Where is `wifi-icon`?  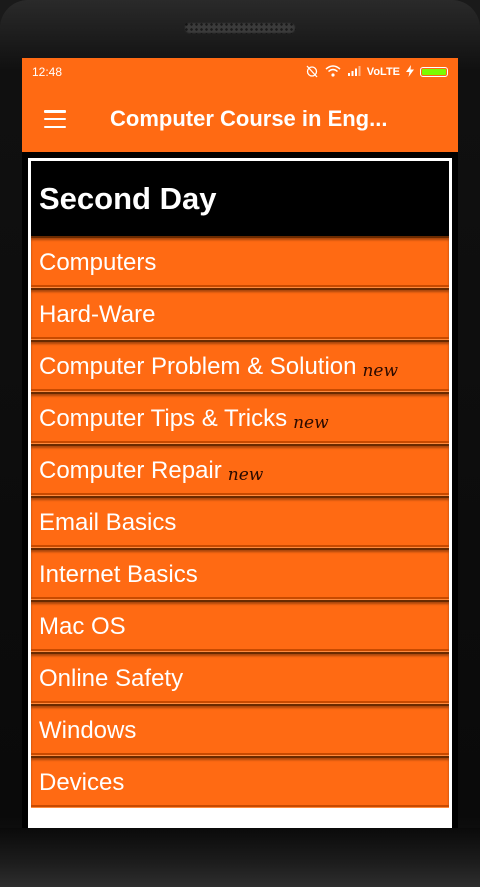
wifi-icon is located at coordinates (333, 72).